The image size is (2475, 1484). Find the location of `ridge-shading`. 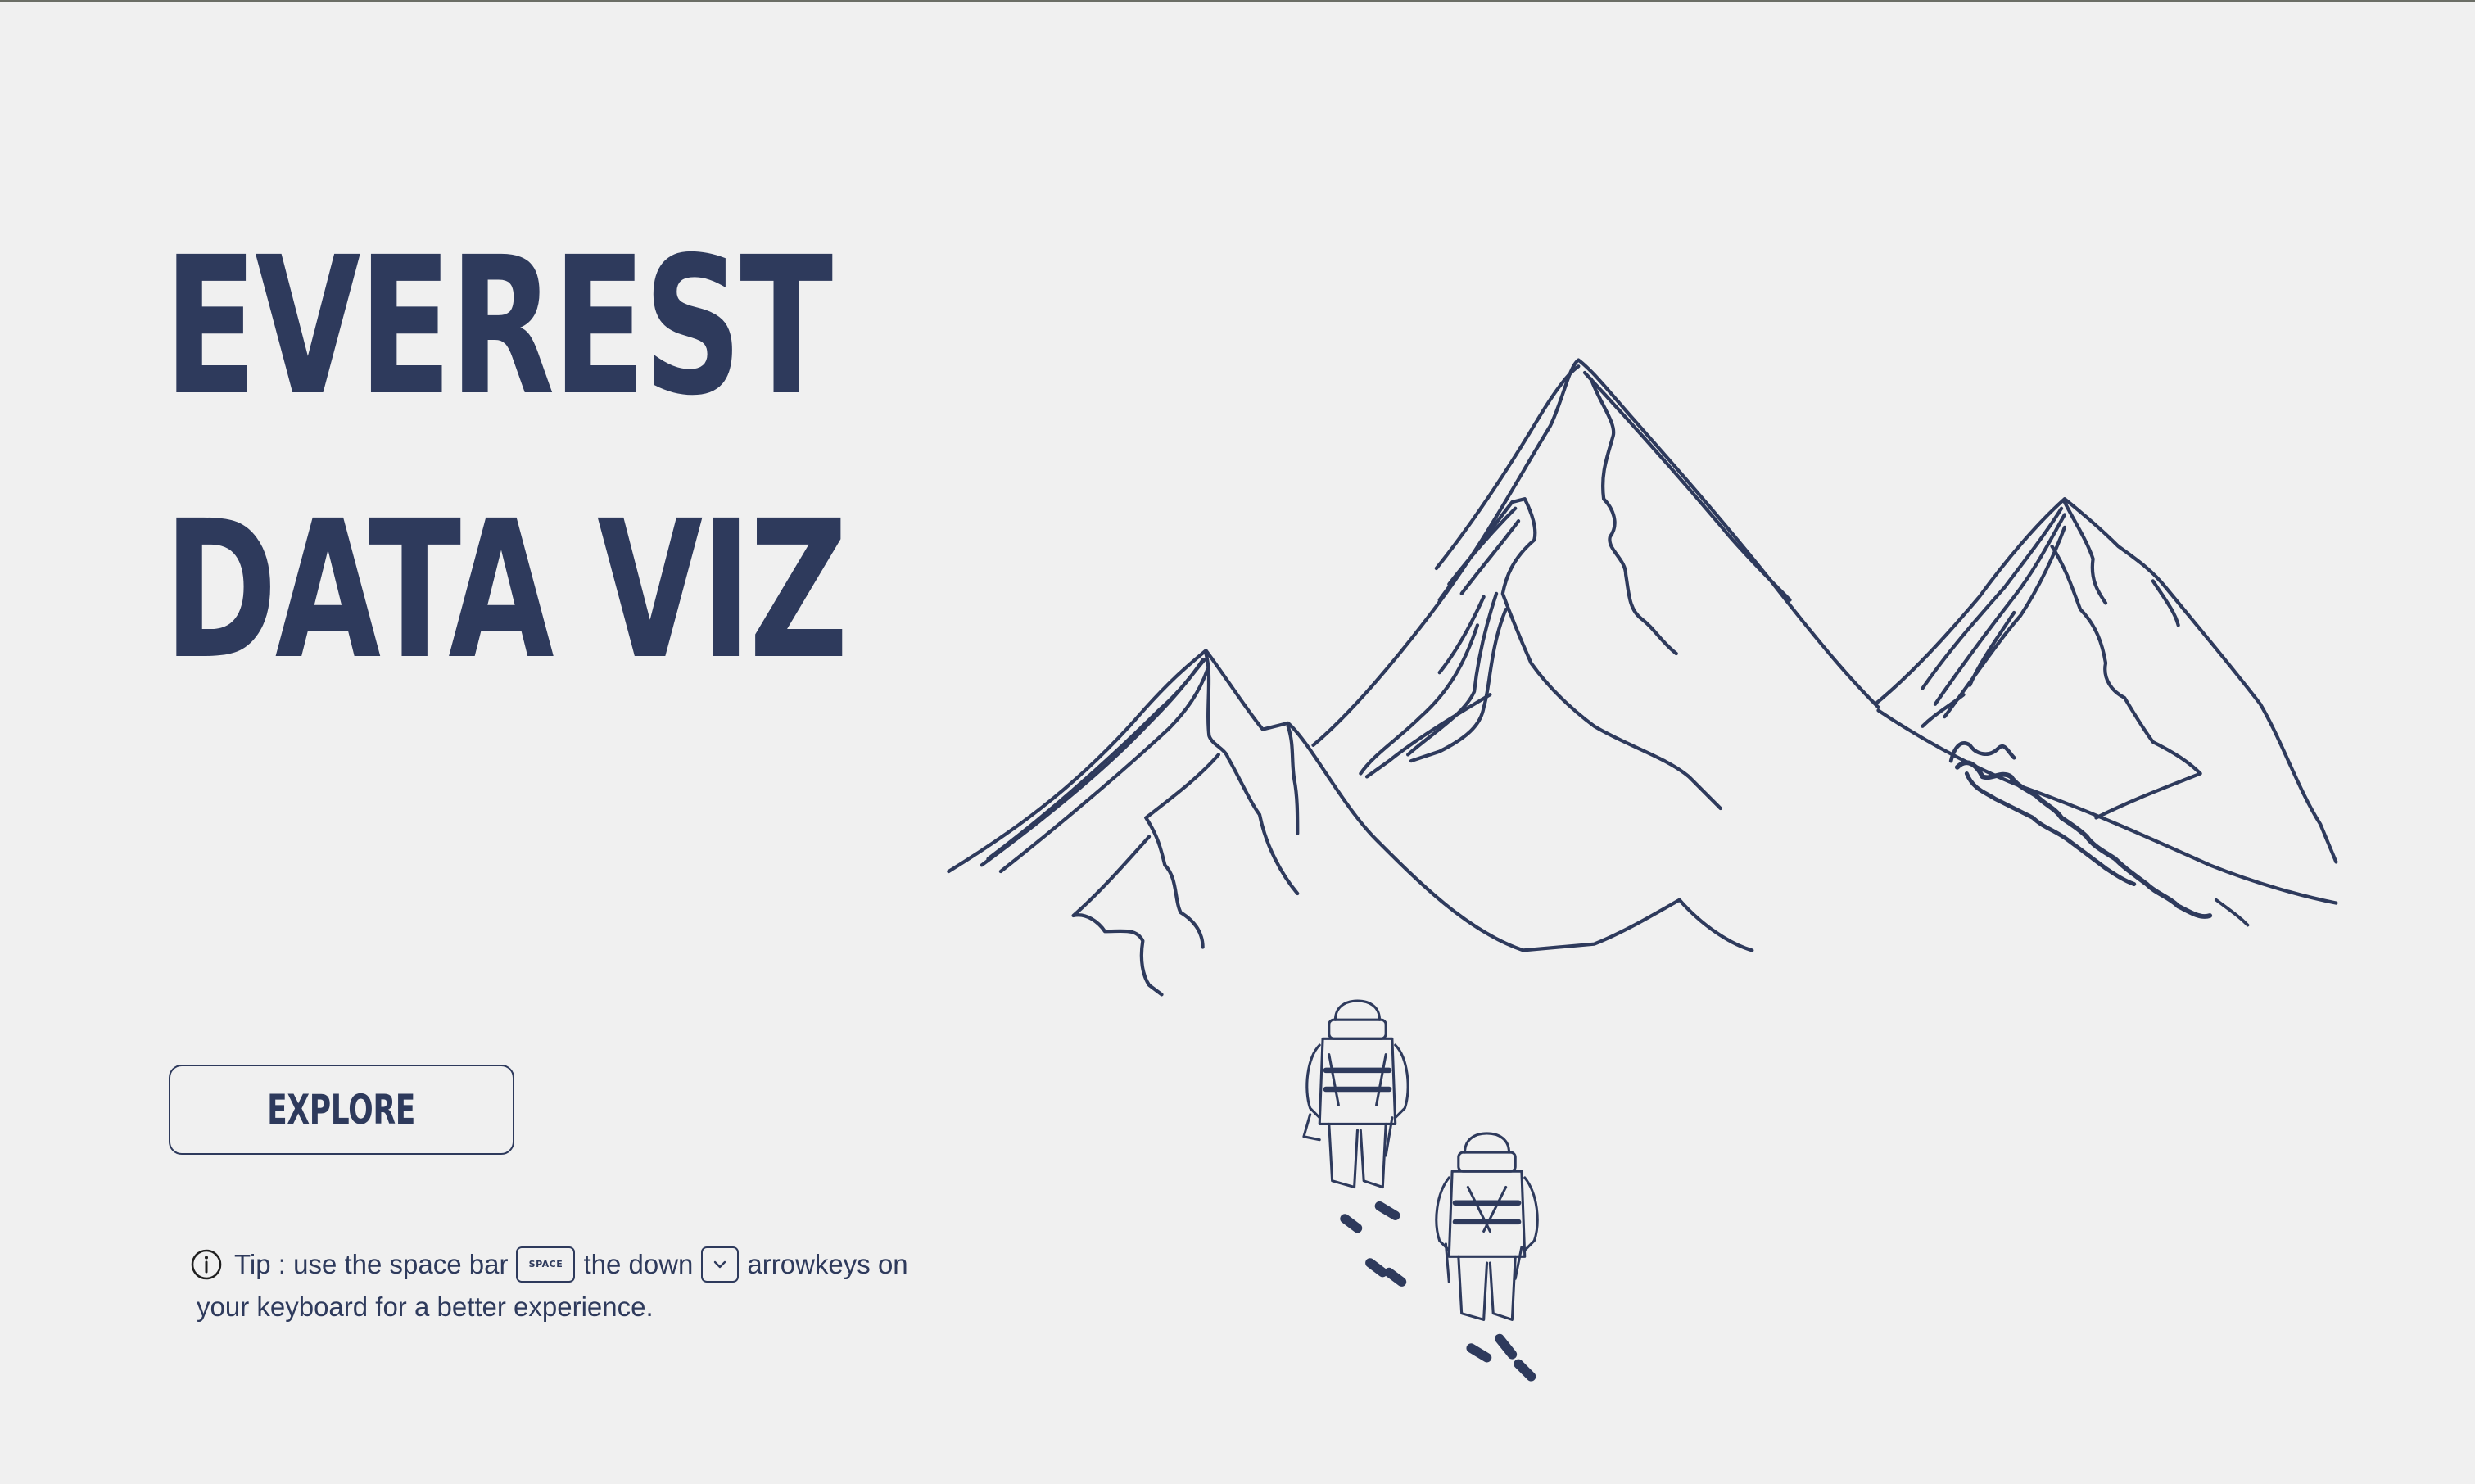

ridge-shading is located at coordinates (2107, 817).